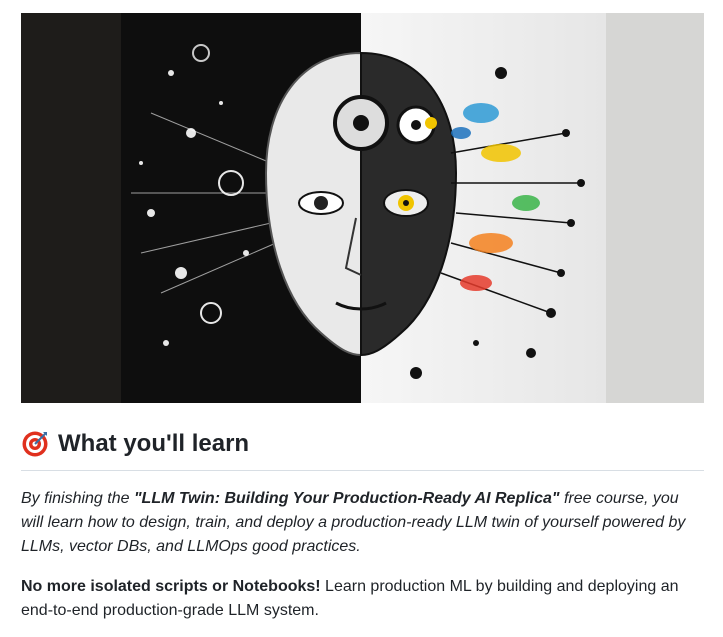 This screenshot has width=723, height=637. I want to click on section-heading-text: What you'll learn, so click(154, 443).